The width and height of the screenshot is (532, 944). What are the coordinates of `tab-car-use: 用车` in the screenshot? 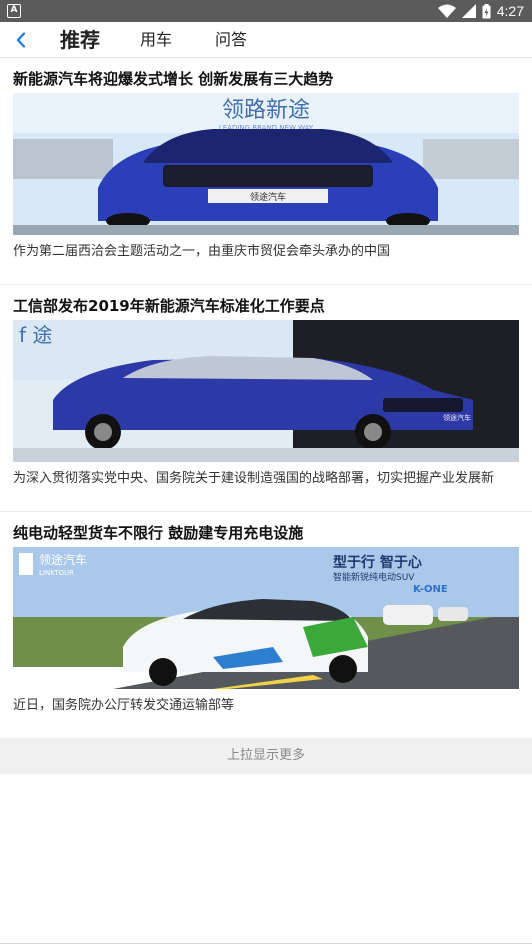 It's located at (156, 40).